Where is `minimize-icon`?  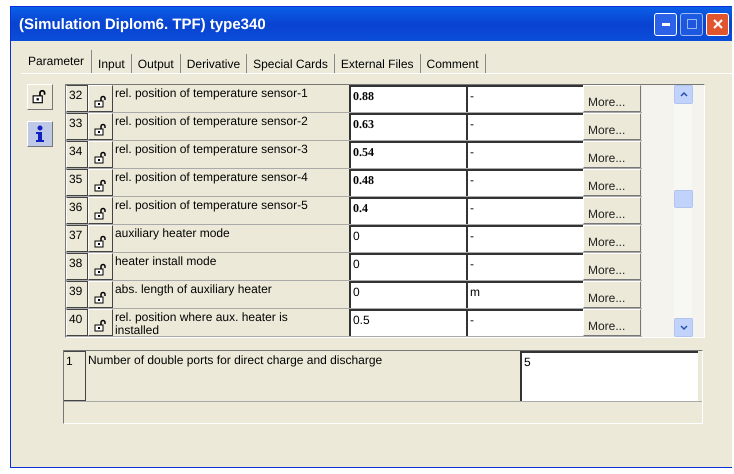 minimize-icon is located at coordinates (666, 24).